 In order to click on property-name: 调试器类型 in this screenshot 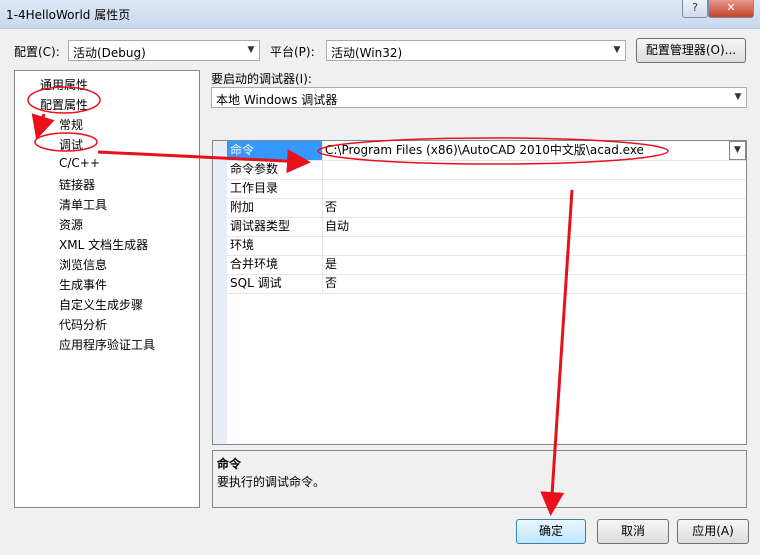, I will do `click(275, 226)`.